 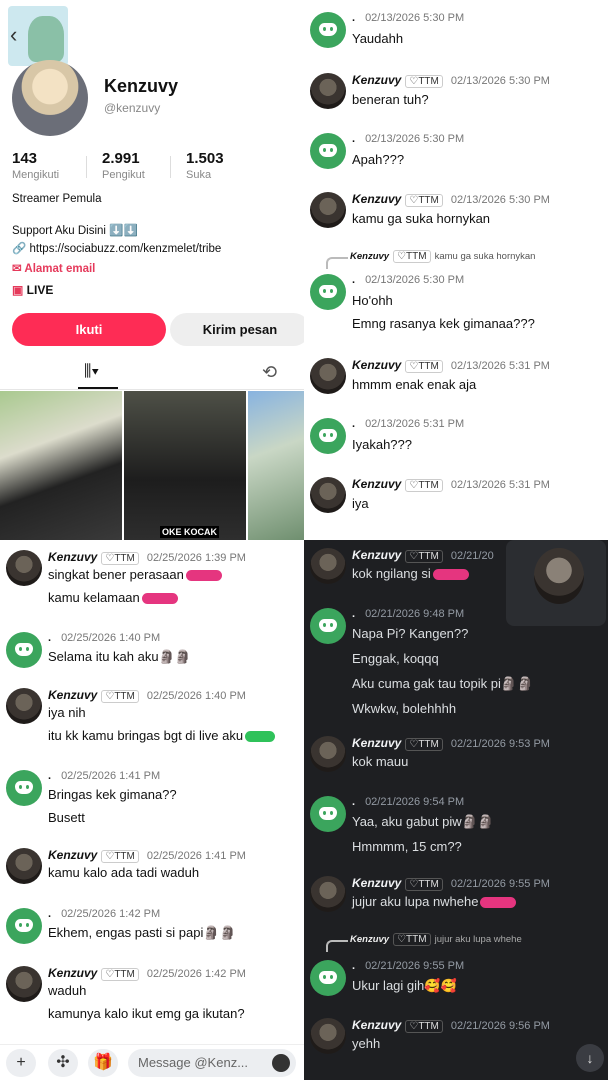 What do you see at coordinates (50, 98) in the screenshot?
I see `profile-avatar` at bounding box center [50, 98].